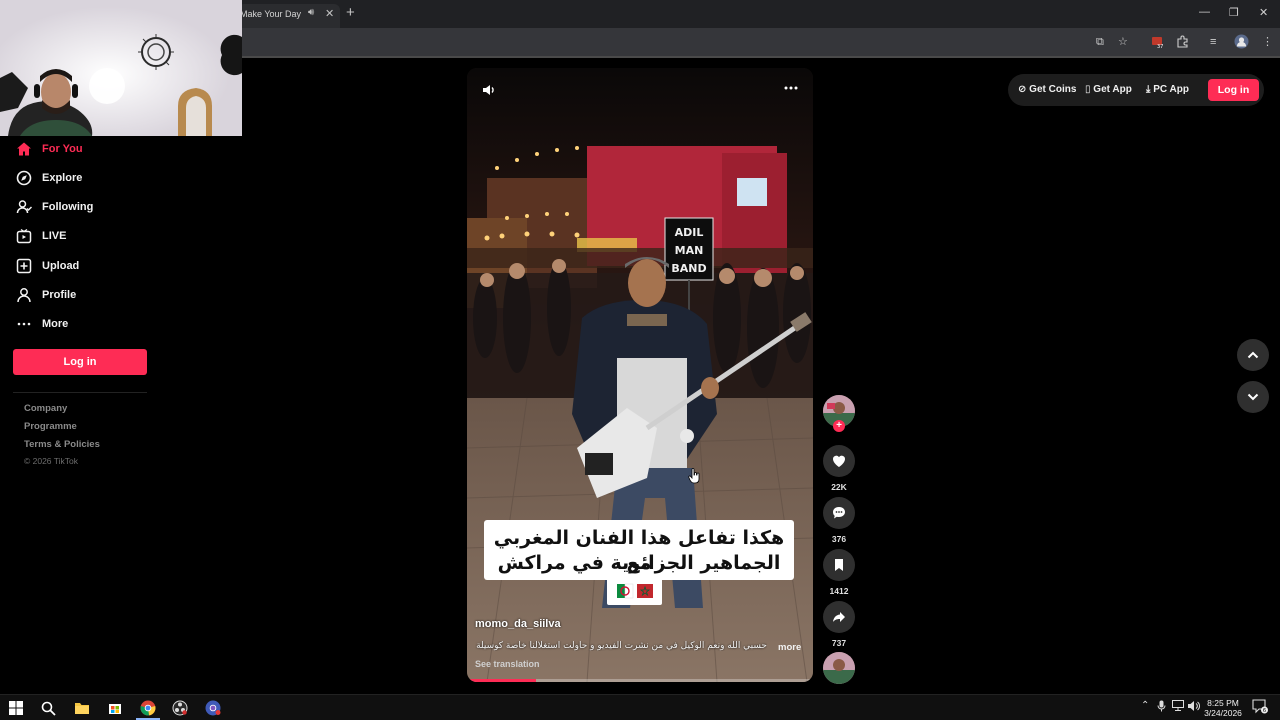  Describe the element at coordinates (1053, 89) in the screenshot. I see `get-coins-label: Get Coins` at that location.